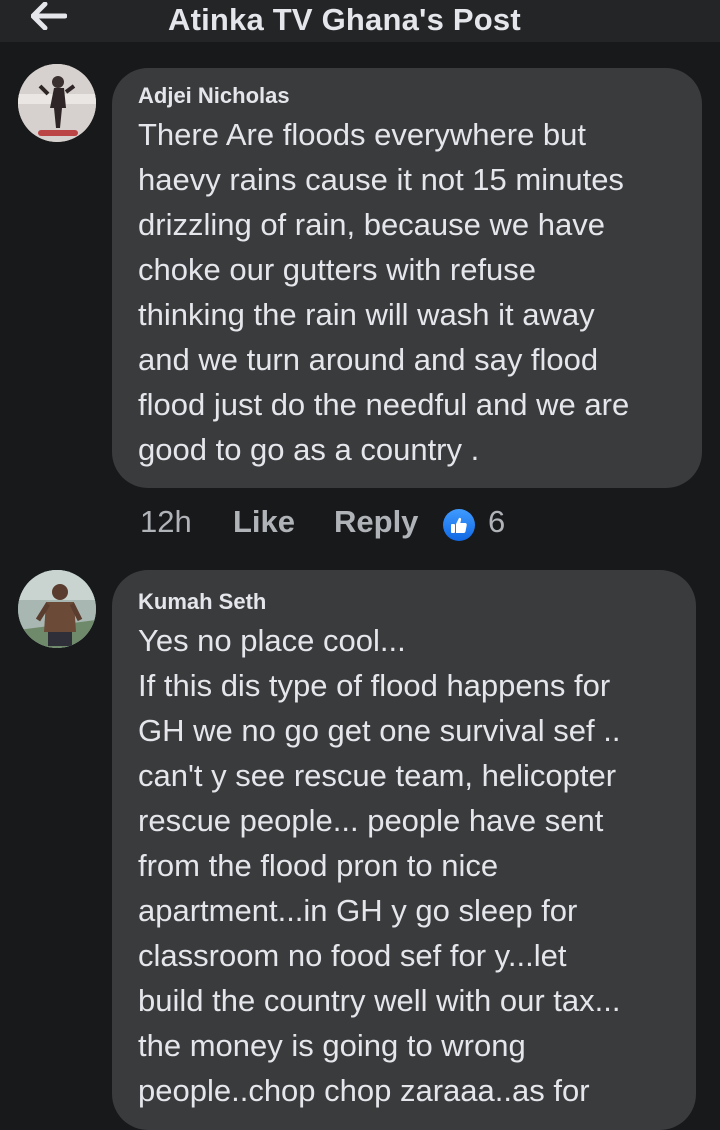 The width and height of the screenshot is (720, 1130). What do you see at coordinates (376, 522) in the screenshot?
I see `reply-button: Reply` at bounding box center [376, 522].